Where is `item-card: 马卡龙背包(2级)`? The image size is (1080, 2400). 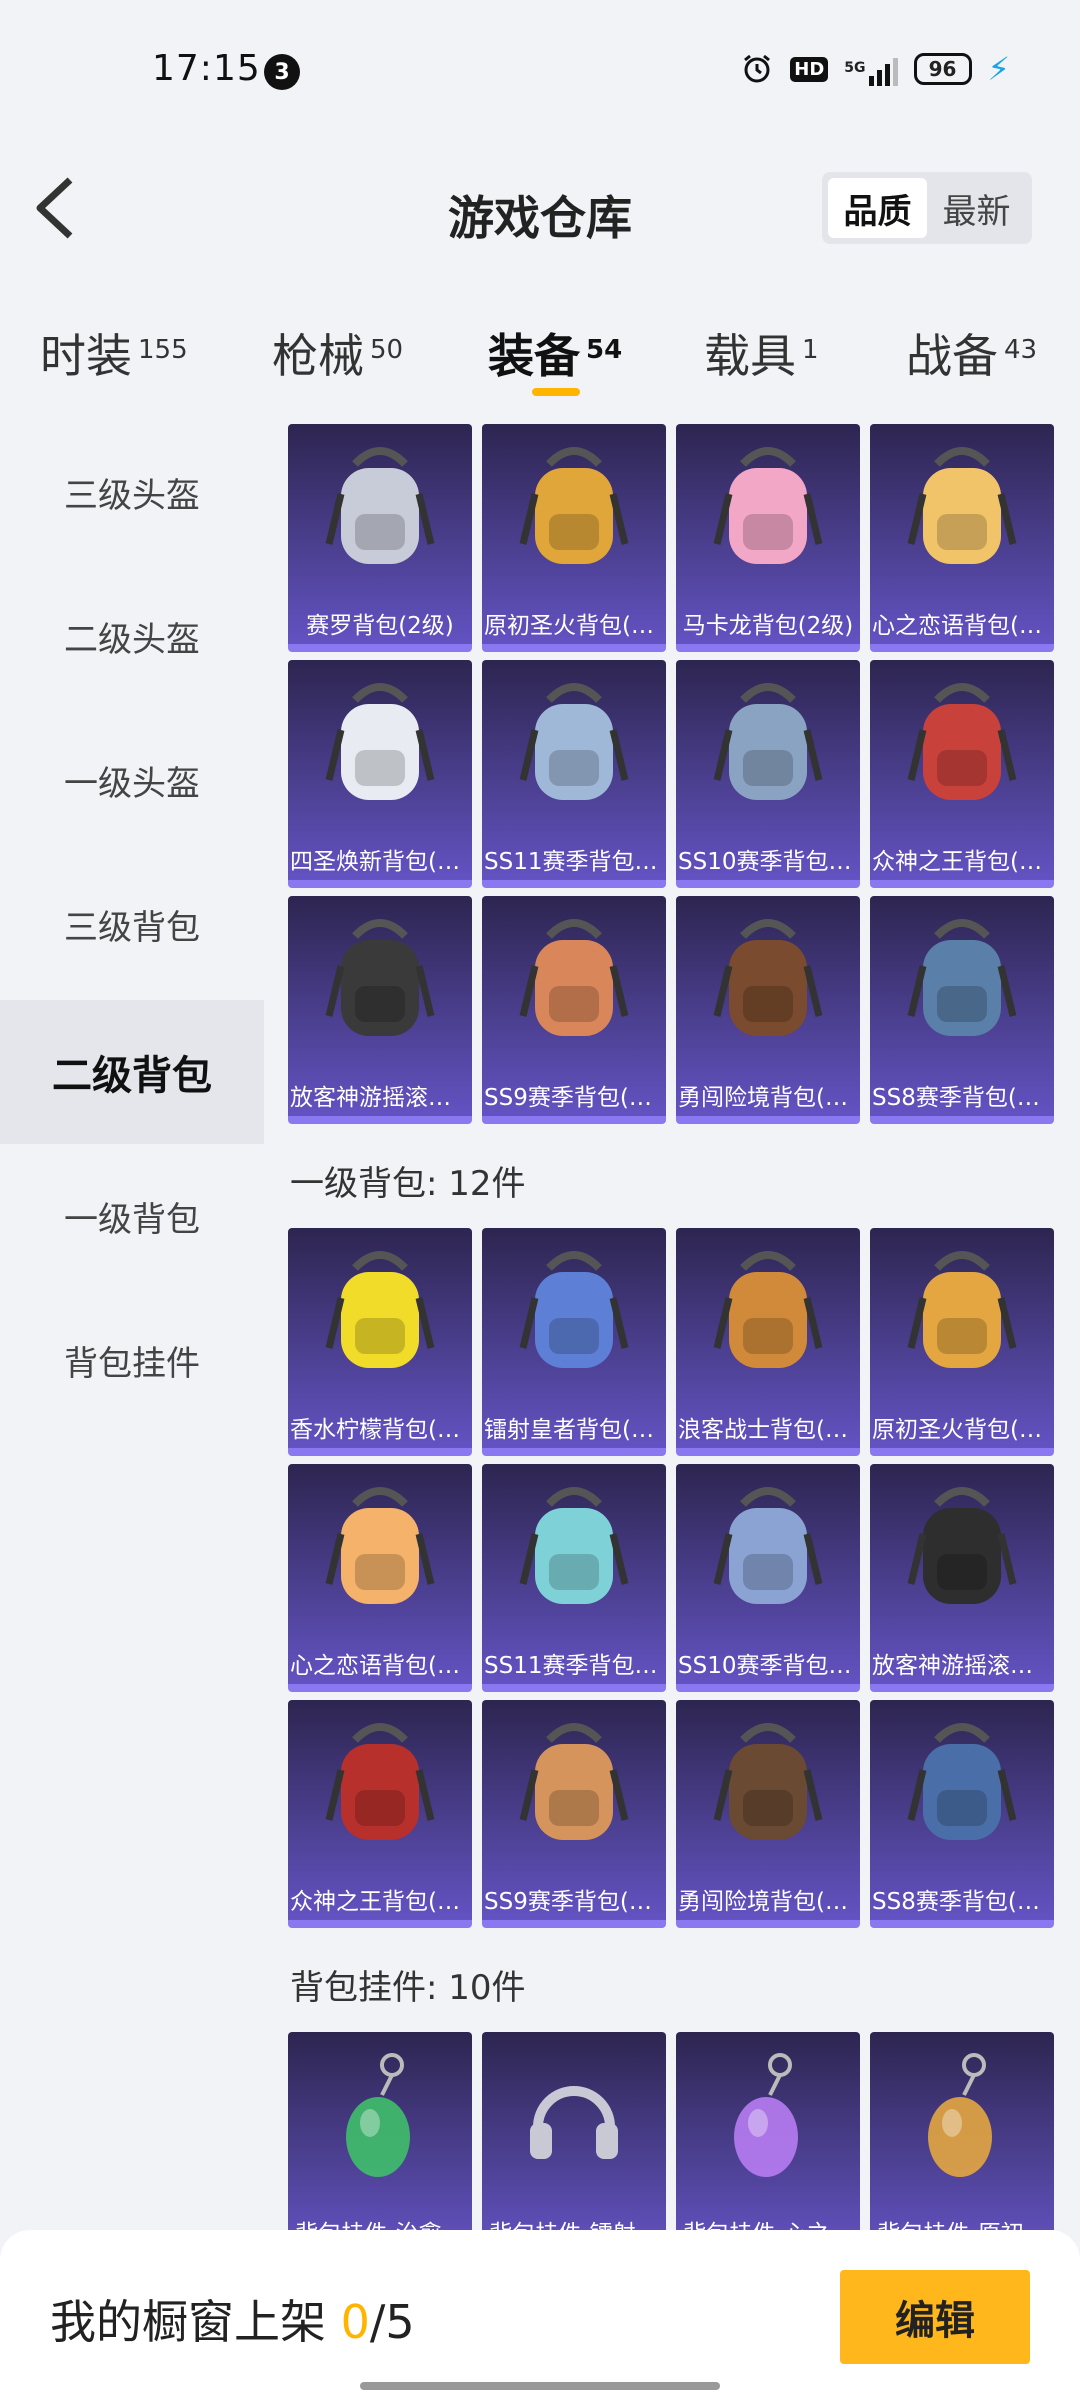 item-card: 马卡龙背包(2级) is located at coordinates (768, 538).